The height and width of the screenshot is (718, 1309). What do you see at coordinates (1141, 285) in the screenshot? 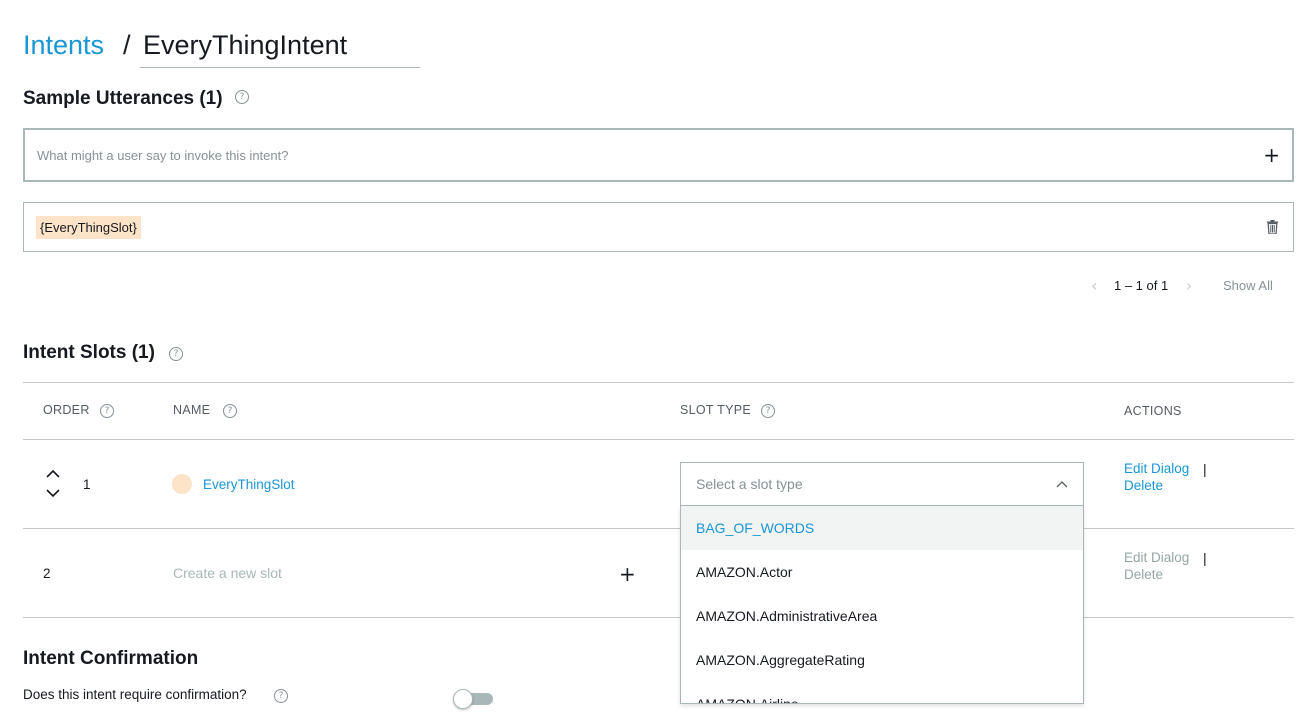
I see `pager-range: 1 – 1 of 1` at bounding box center [1141, 285].